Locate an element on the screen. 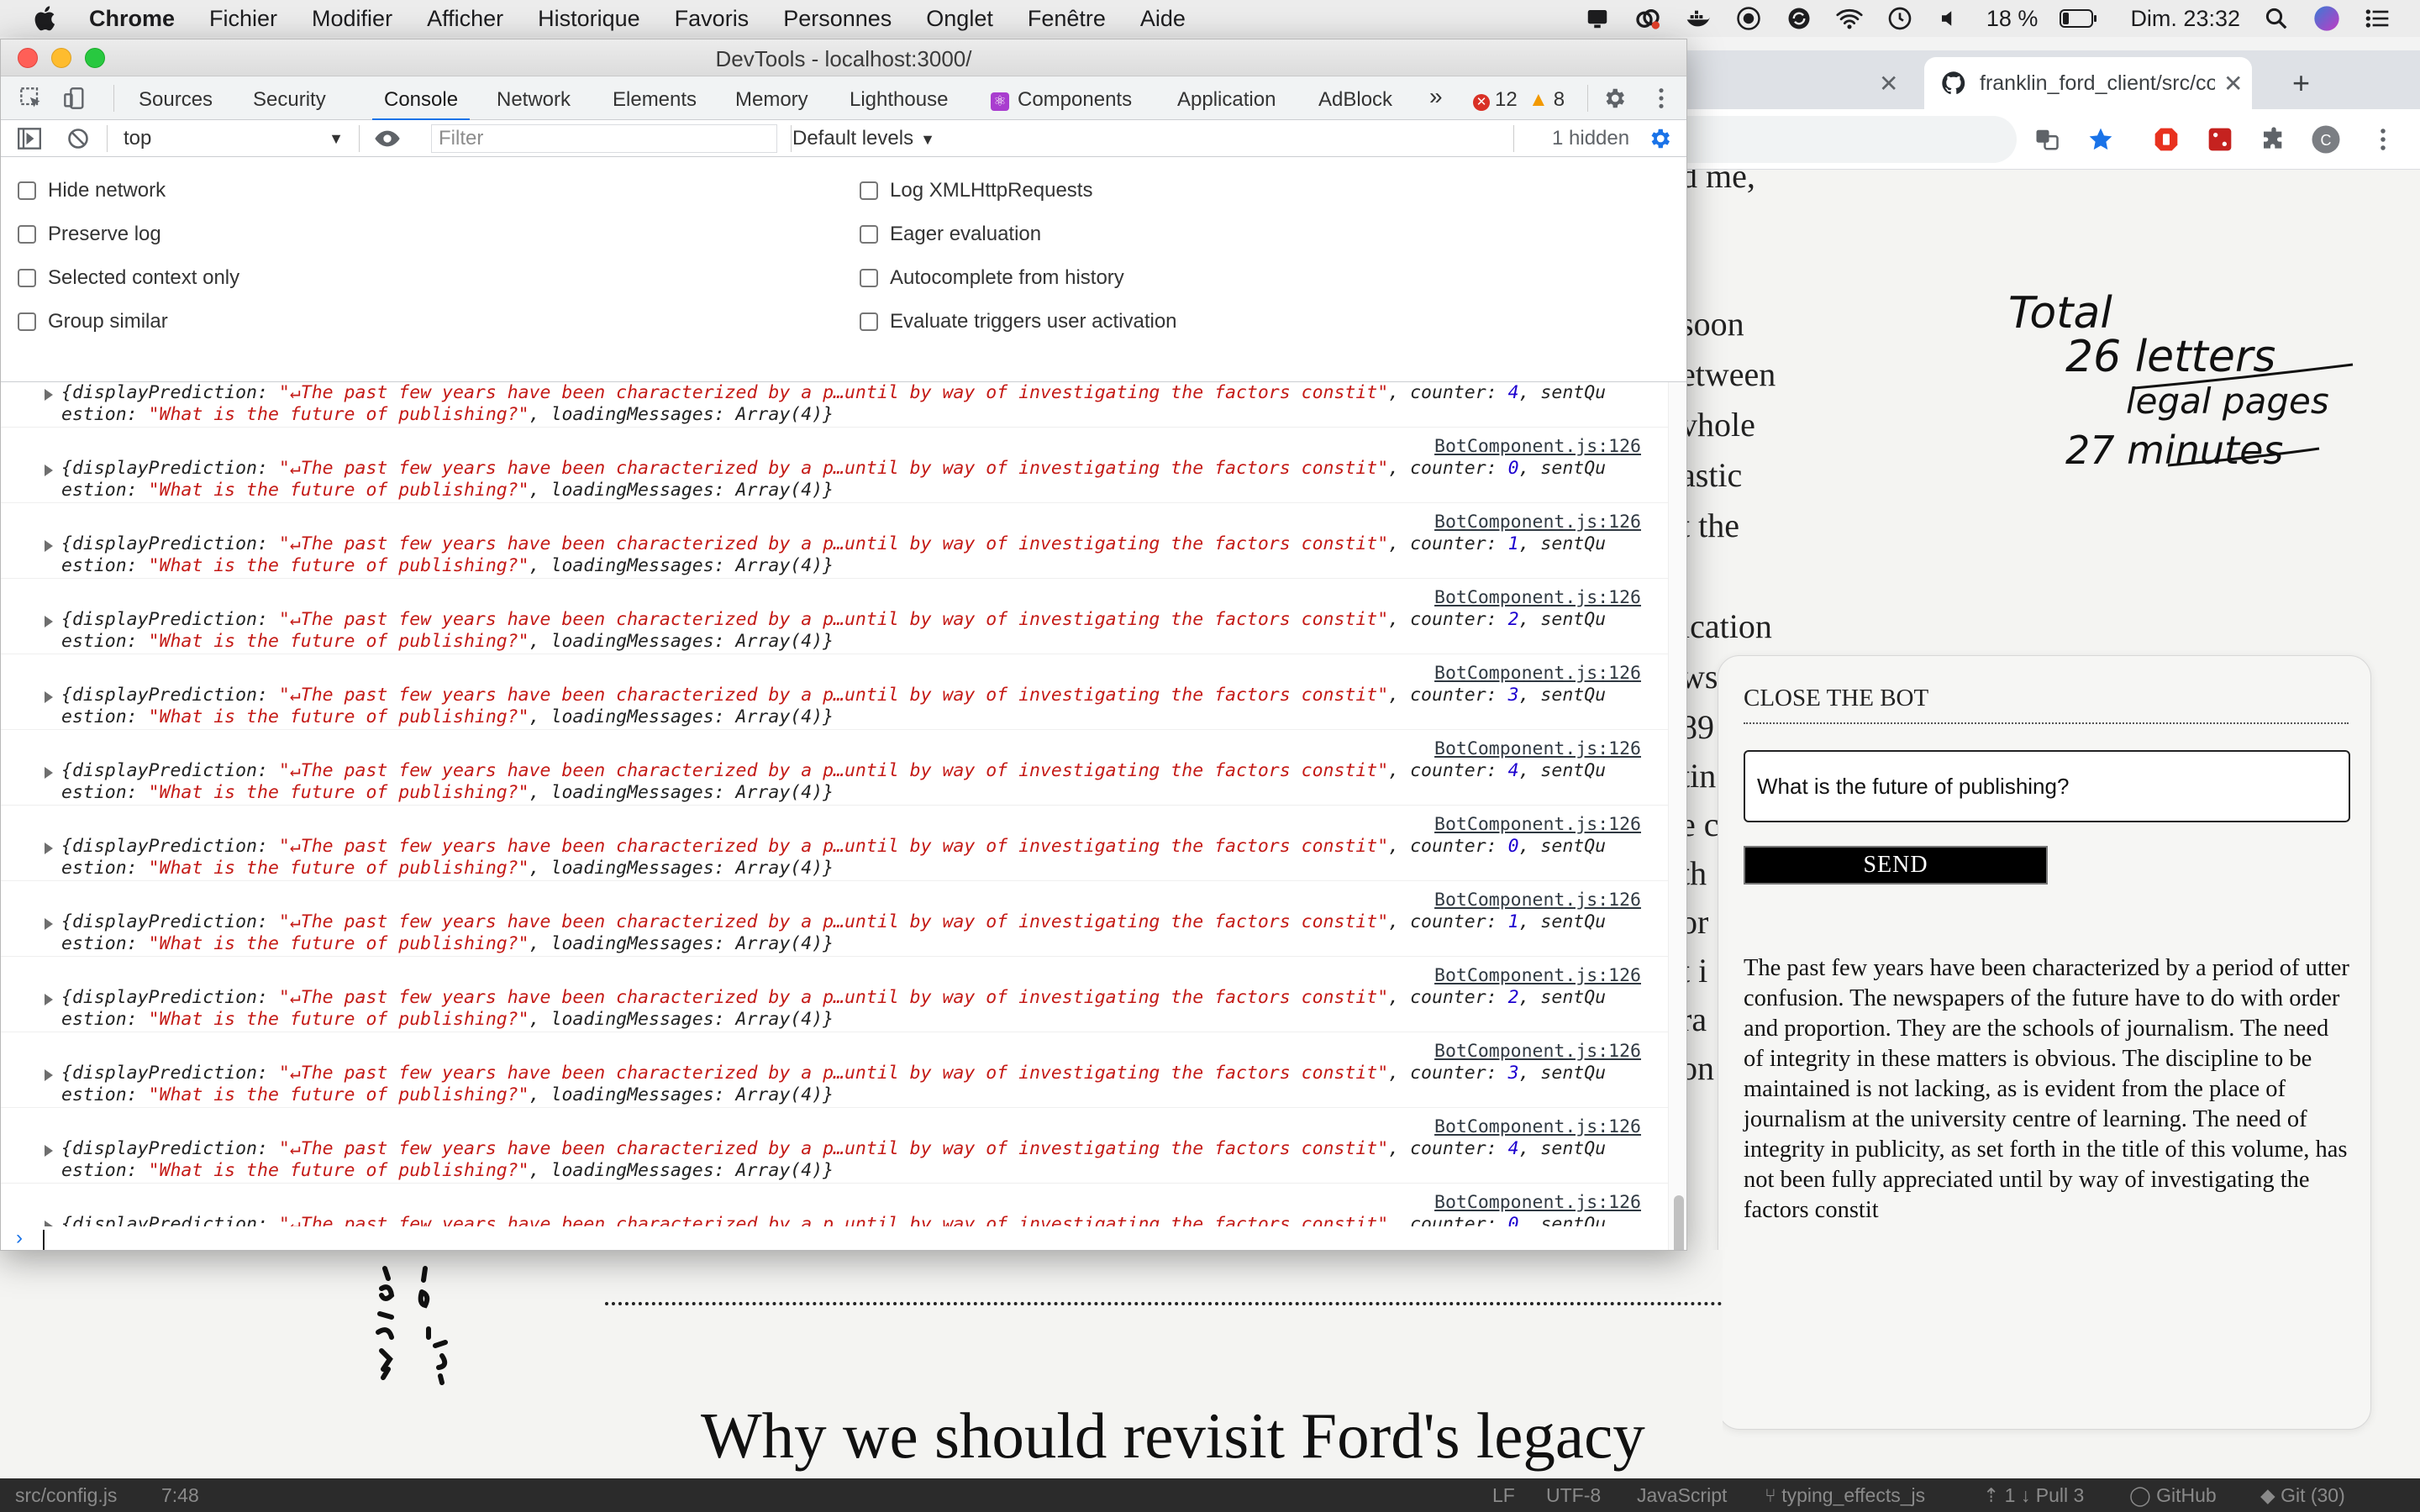 Image resolution: width=2420 pixels, height=1512 pixels. apple-logo-icon is located at coordinates (46, 18).